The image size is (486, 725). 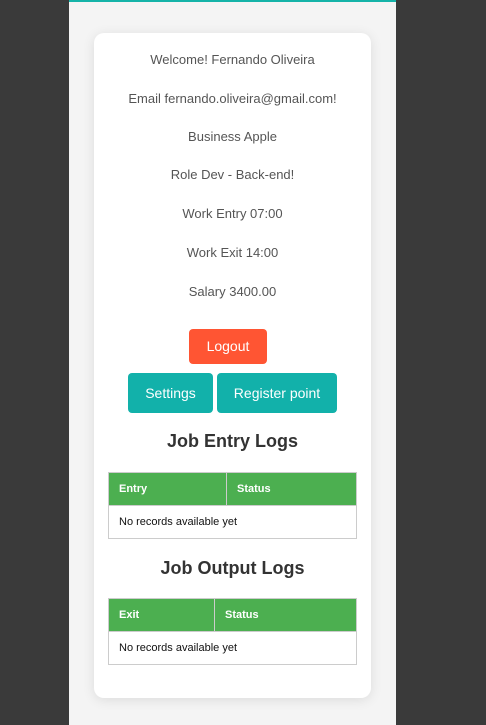 I want to click on table-header-row: Entry Status, so click(x=232, y=489).